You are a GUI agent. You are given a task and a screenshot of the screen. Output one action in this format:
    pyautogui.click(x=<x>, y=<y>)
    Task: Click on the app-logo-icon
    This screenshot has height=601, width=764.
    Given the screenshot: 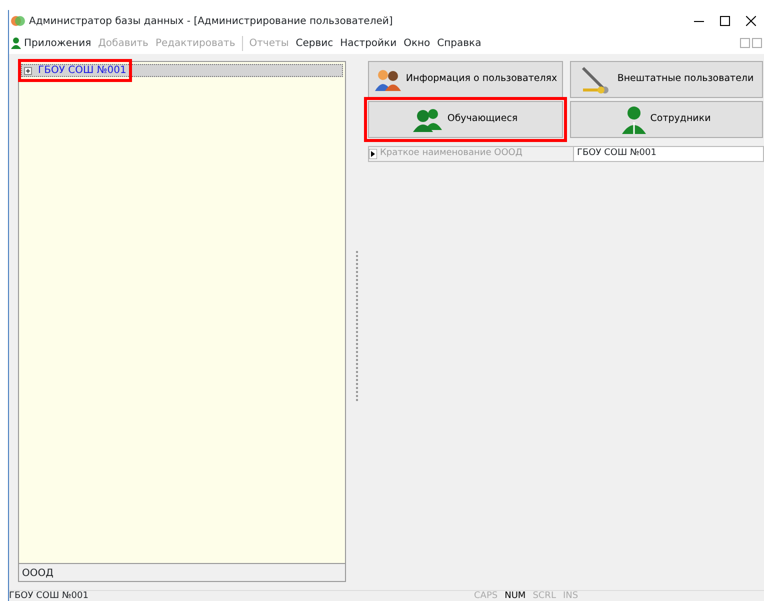 What is the action you would take?
    pyautogui.click(x=18, y=21)
    